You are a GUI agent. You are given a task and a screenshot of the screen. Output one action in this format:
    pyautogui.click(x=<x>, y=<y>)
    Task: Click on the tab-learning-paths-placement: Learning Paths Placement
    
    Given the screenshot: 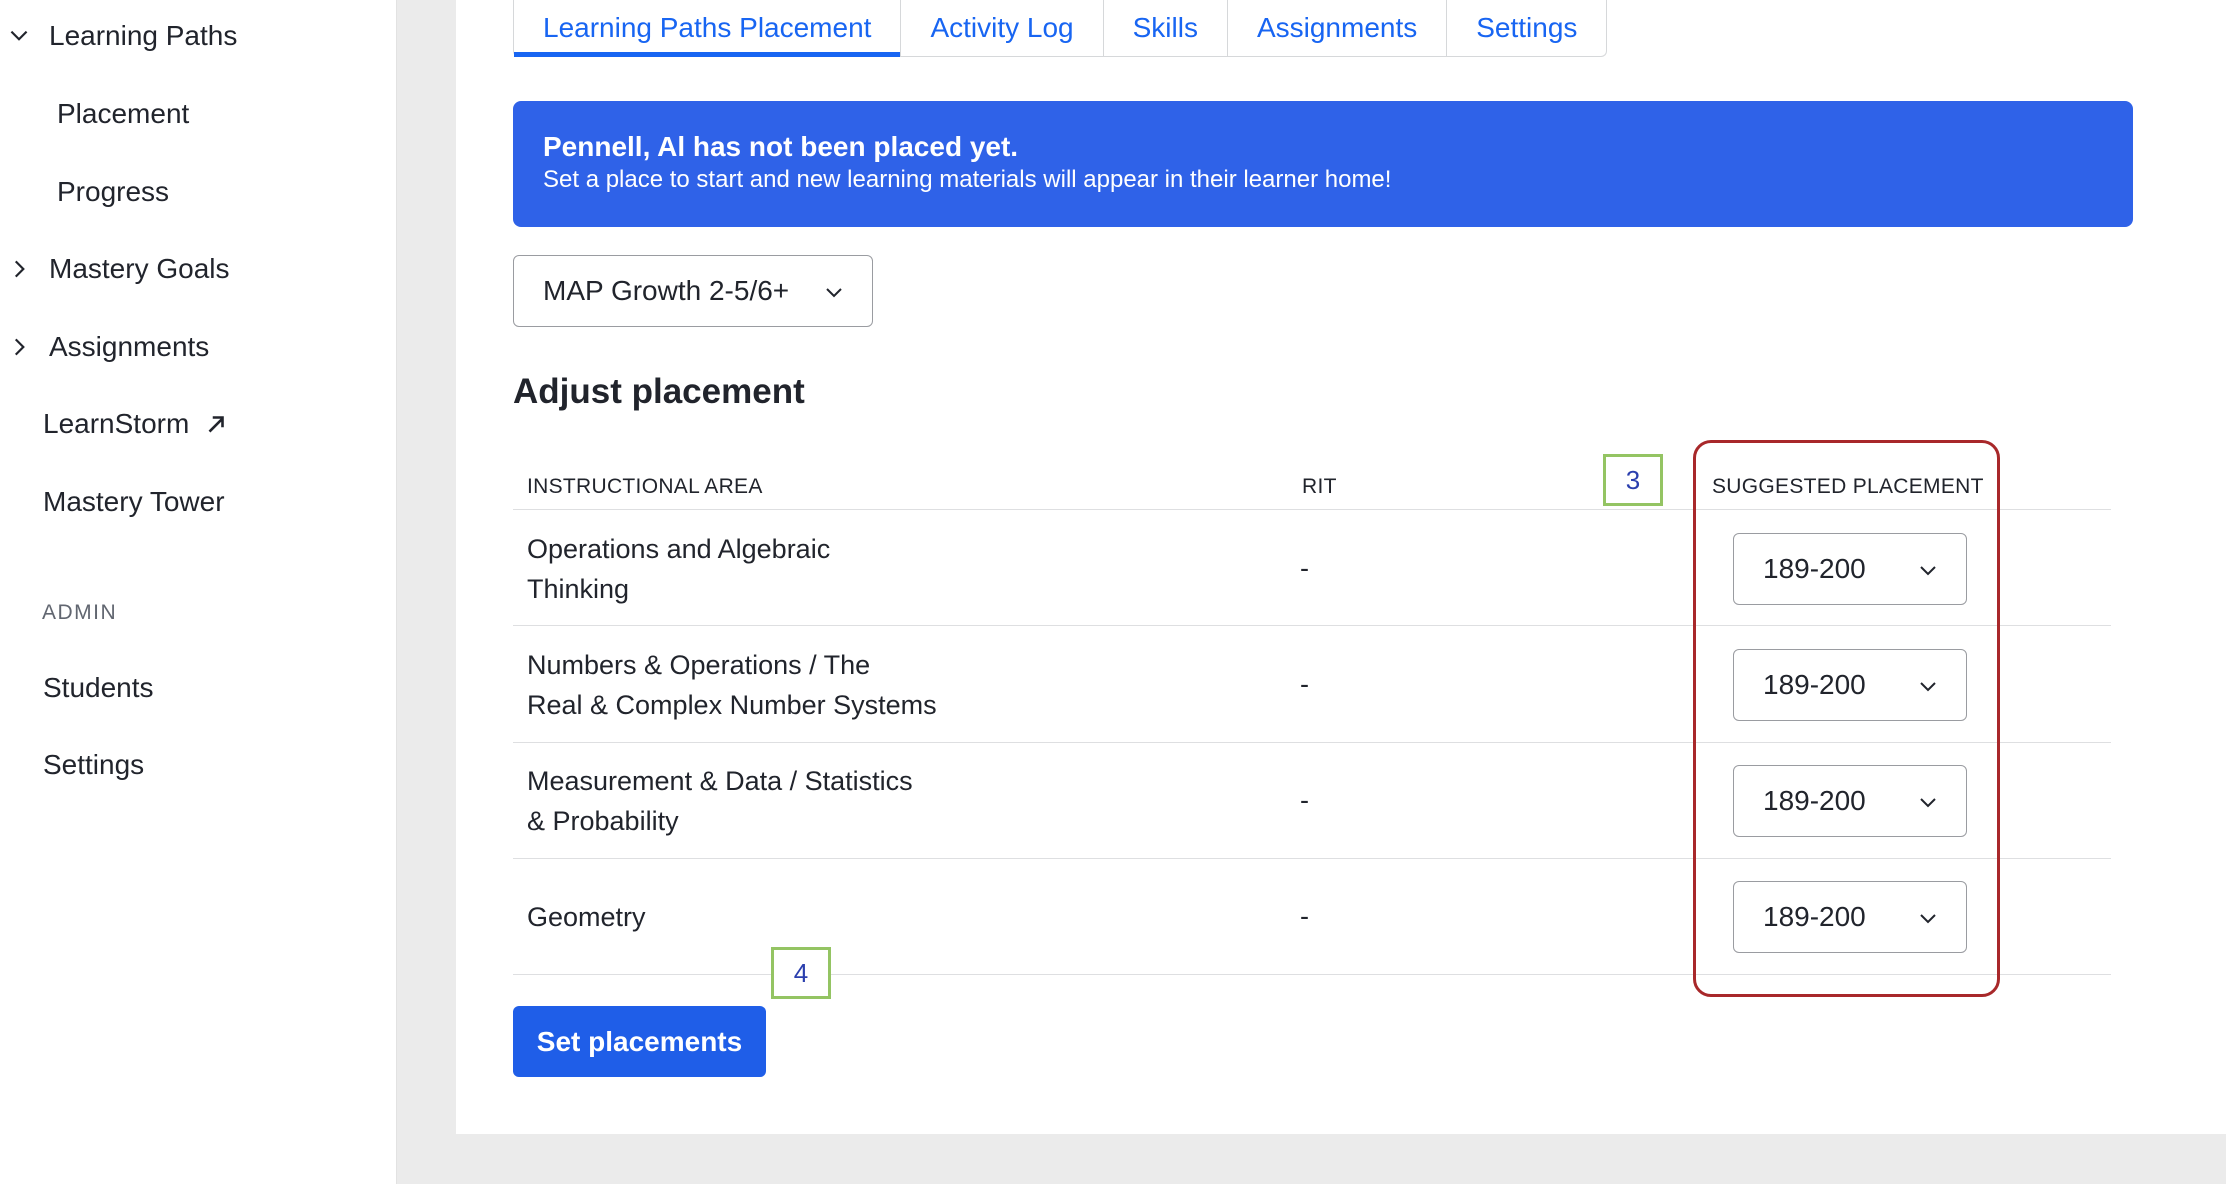 What is the action you would take?
    pyautogui.click(x=708, y=28)
    